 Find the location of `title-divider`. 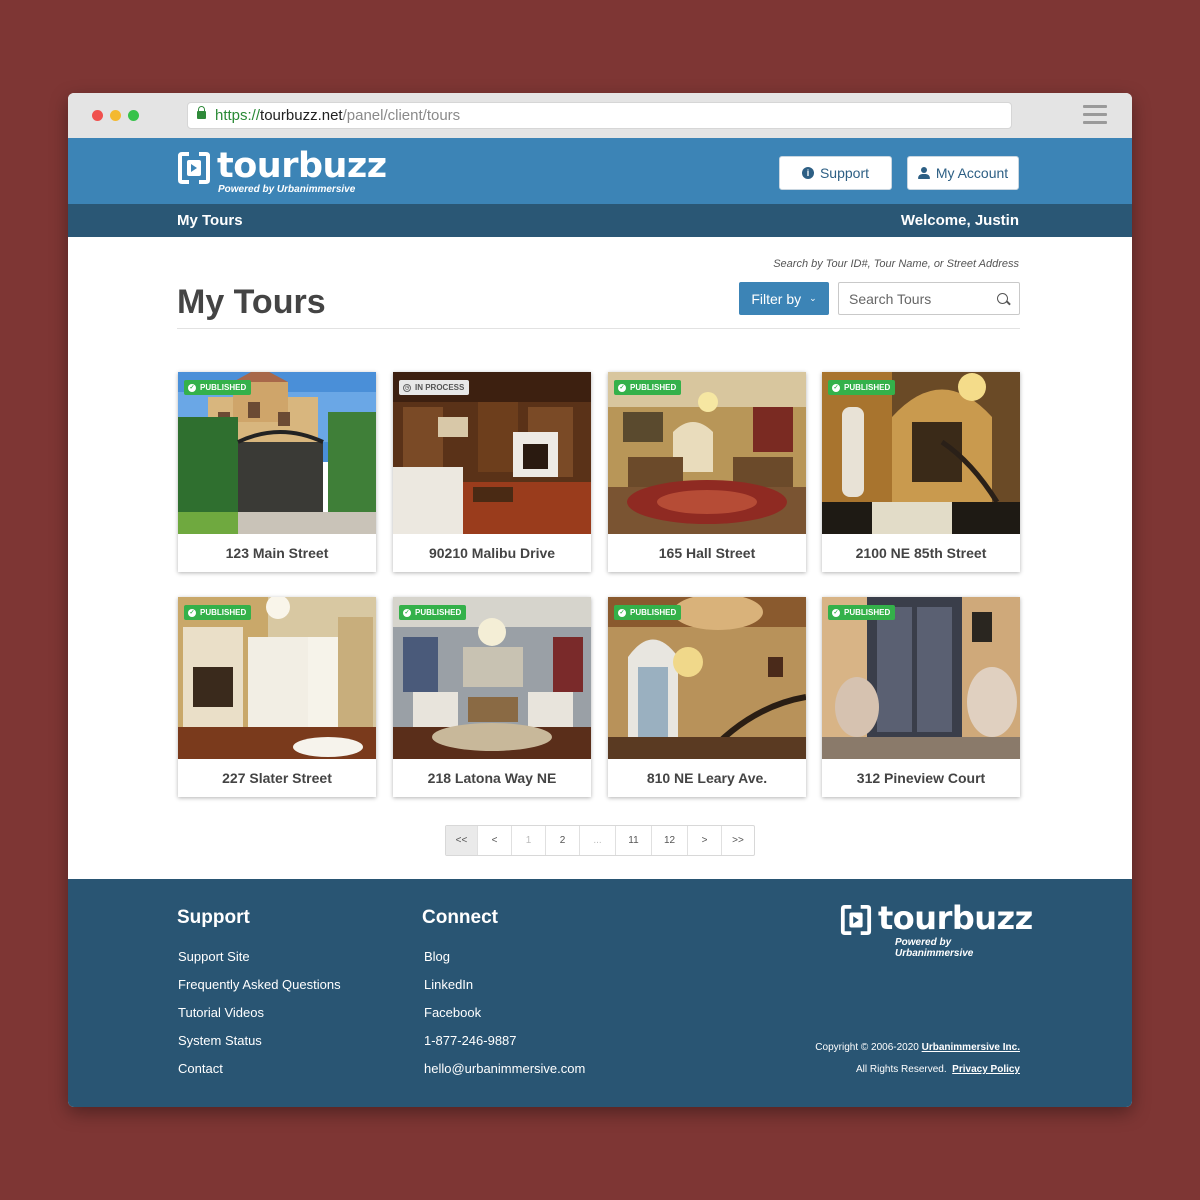

title-divider is located at coordinates (598, 328).